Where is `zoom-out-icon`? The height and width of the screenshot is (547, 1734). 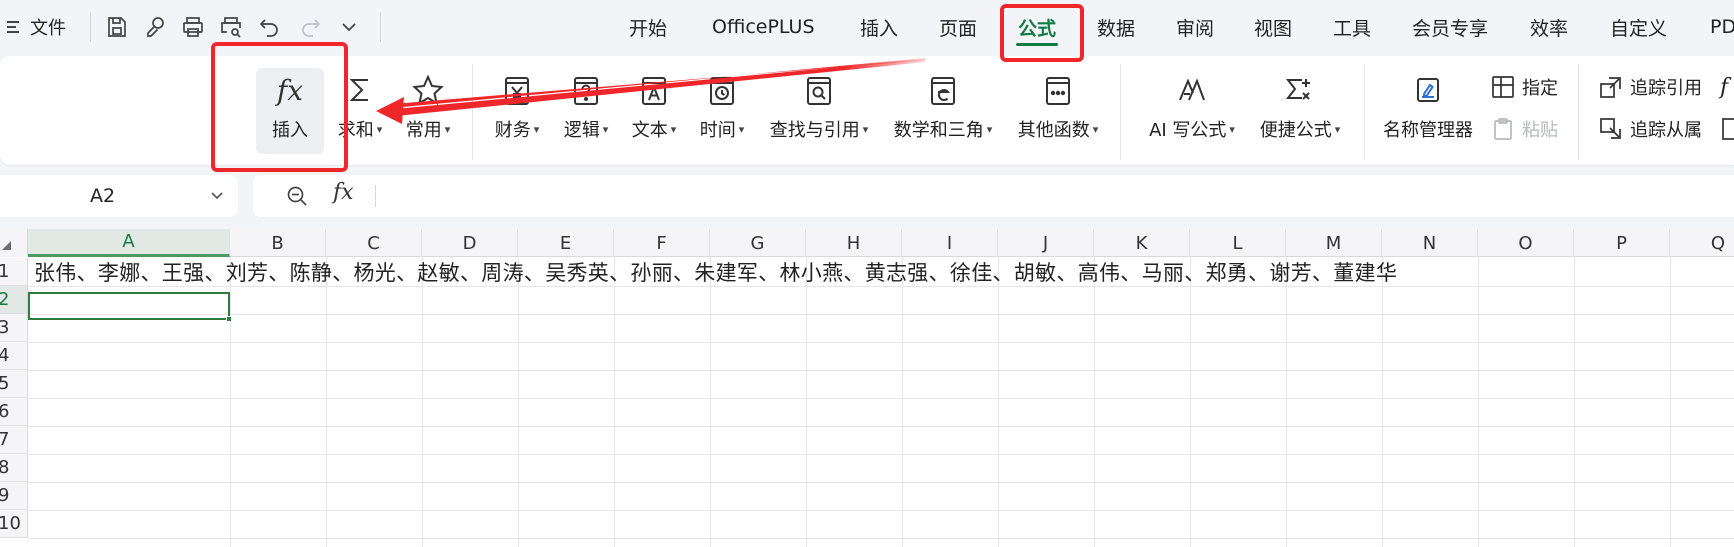 zoom-out-icon is located at coordinates (297, 196).